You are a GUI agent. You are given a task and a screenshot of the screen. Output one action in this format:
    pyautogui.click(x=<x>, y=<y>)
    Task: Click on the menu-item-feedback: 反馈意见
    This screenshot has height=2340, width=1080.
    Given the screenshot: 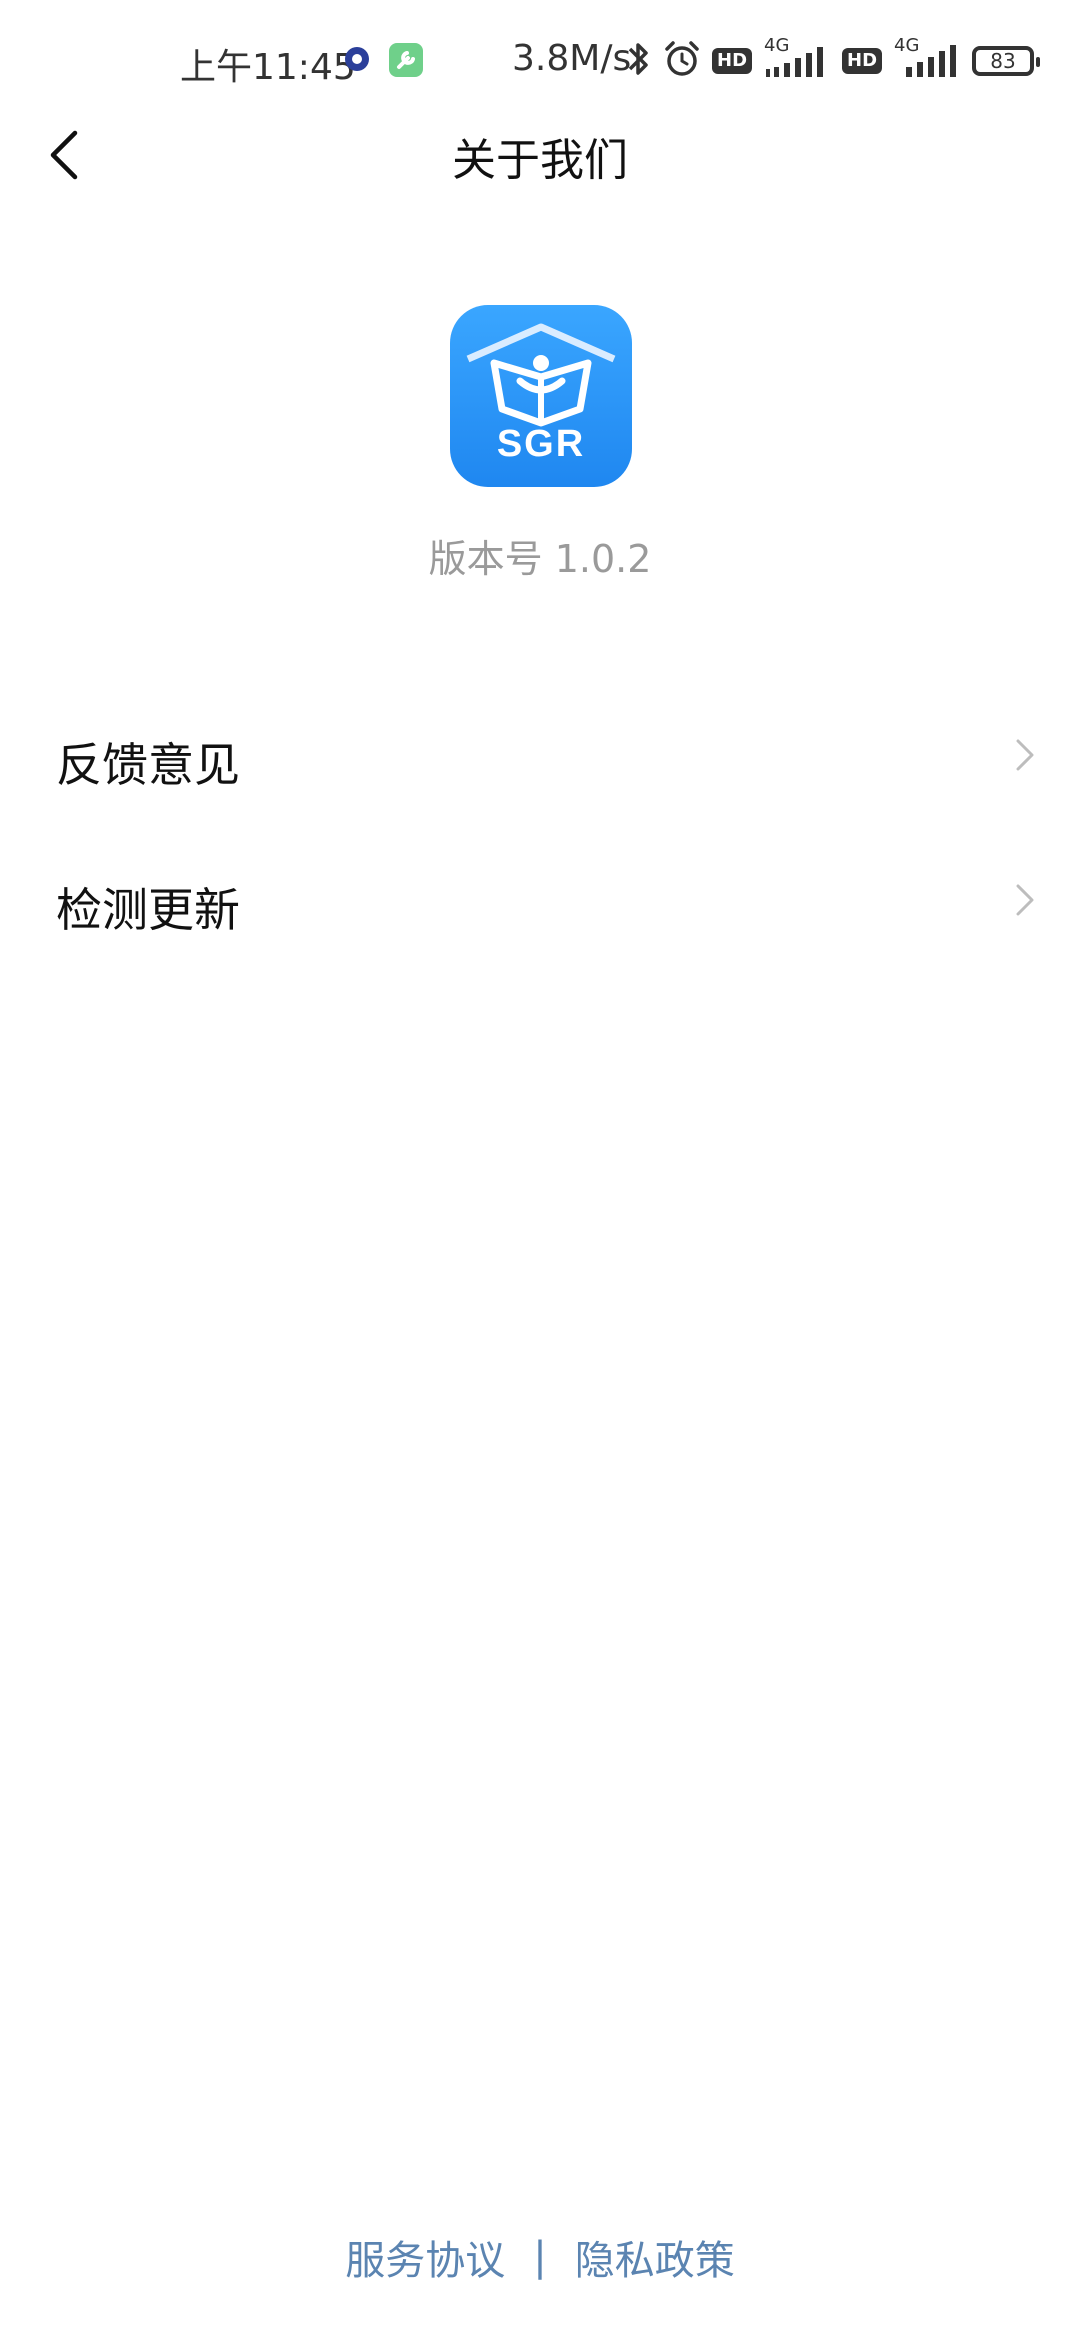 What is the action you would take?
    pyautogui.click(x=540, y=757)
    